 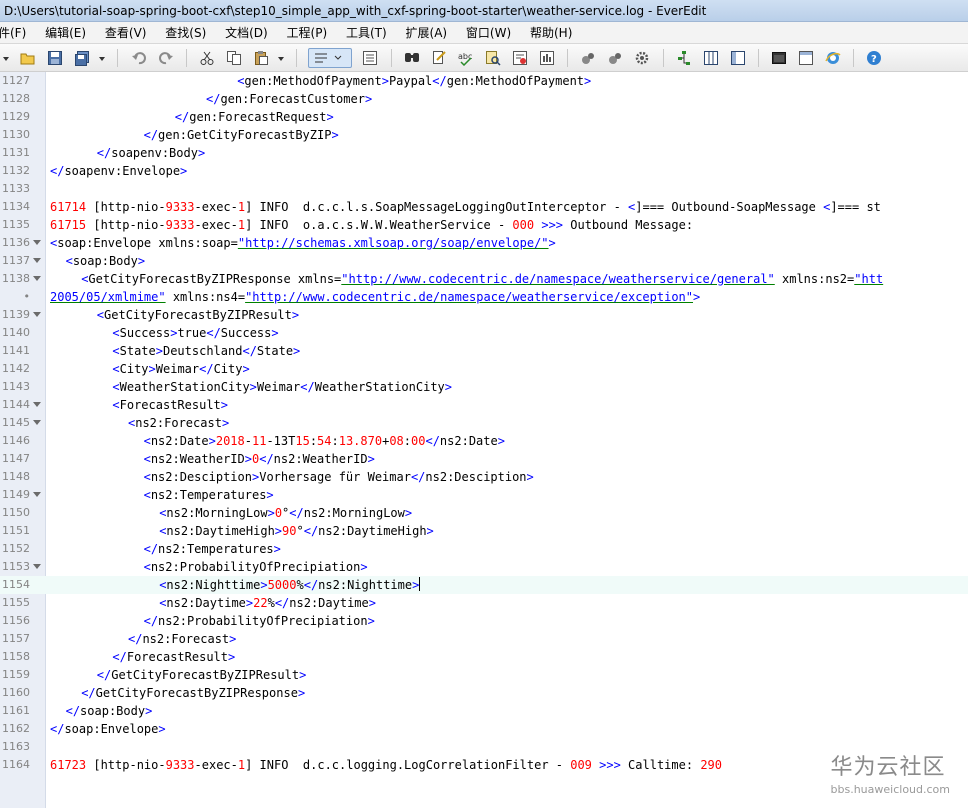 I want to click on code-text: </gen:GetCityForecastByZIP>, so click(x=241, y=135).